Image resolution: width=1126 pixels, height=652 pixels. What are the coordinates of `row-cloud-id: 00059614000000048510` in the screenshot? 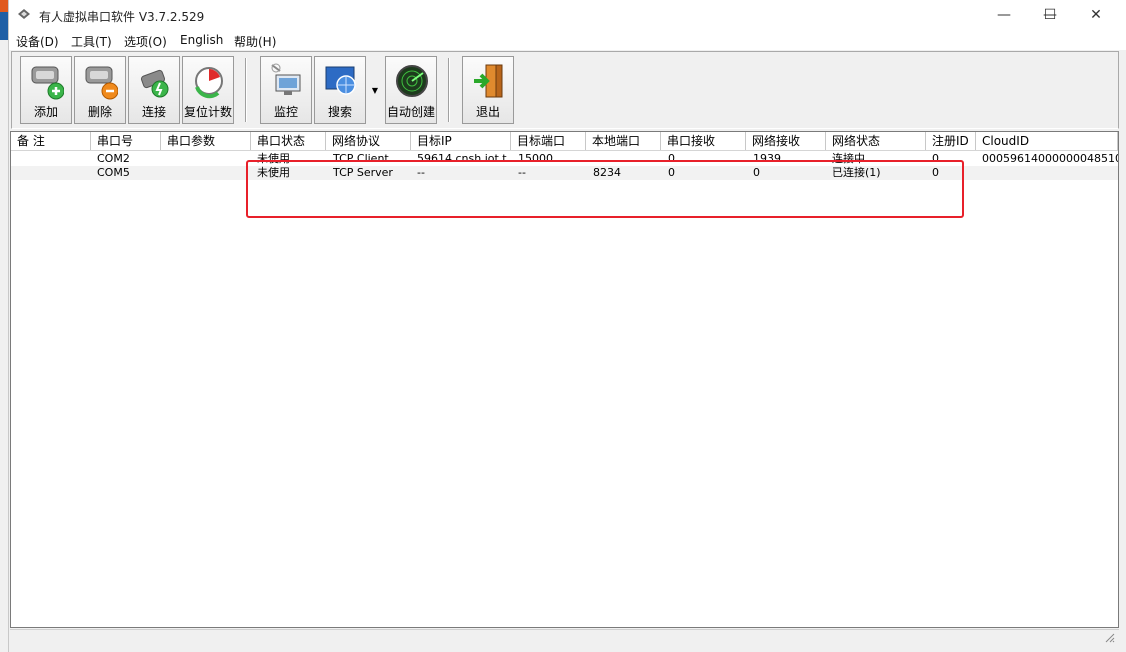 It's located at (1050, 158).